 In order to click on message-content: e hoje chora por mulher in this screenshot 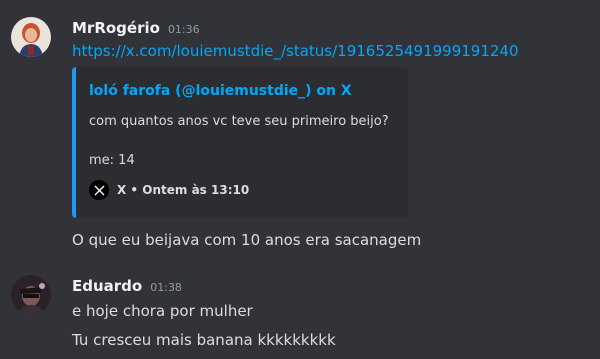, I will do `click(162, 311)`.